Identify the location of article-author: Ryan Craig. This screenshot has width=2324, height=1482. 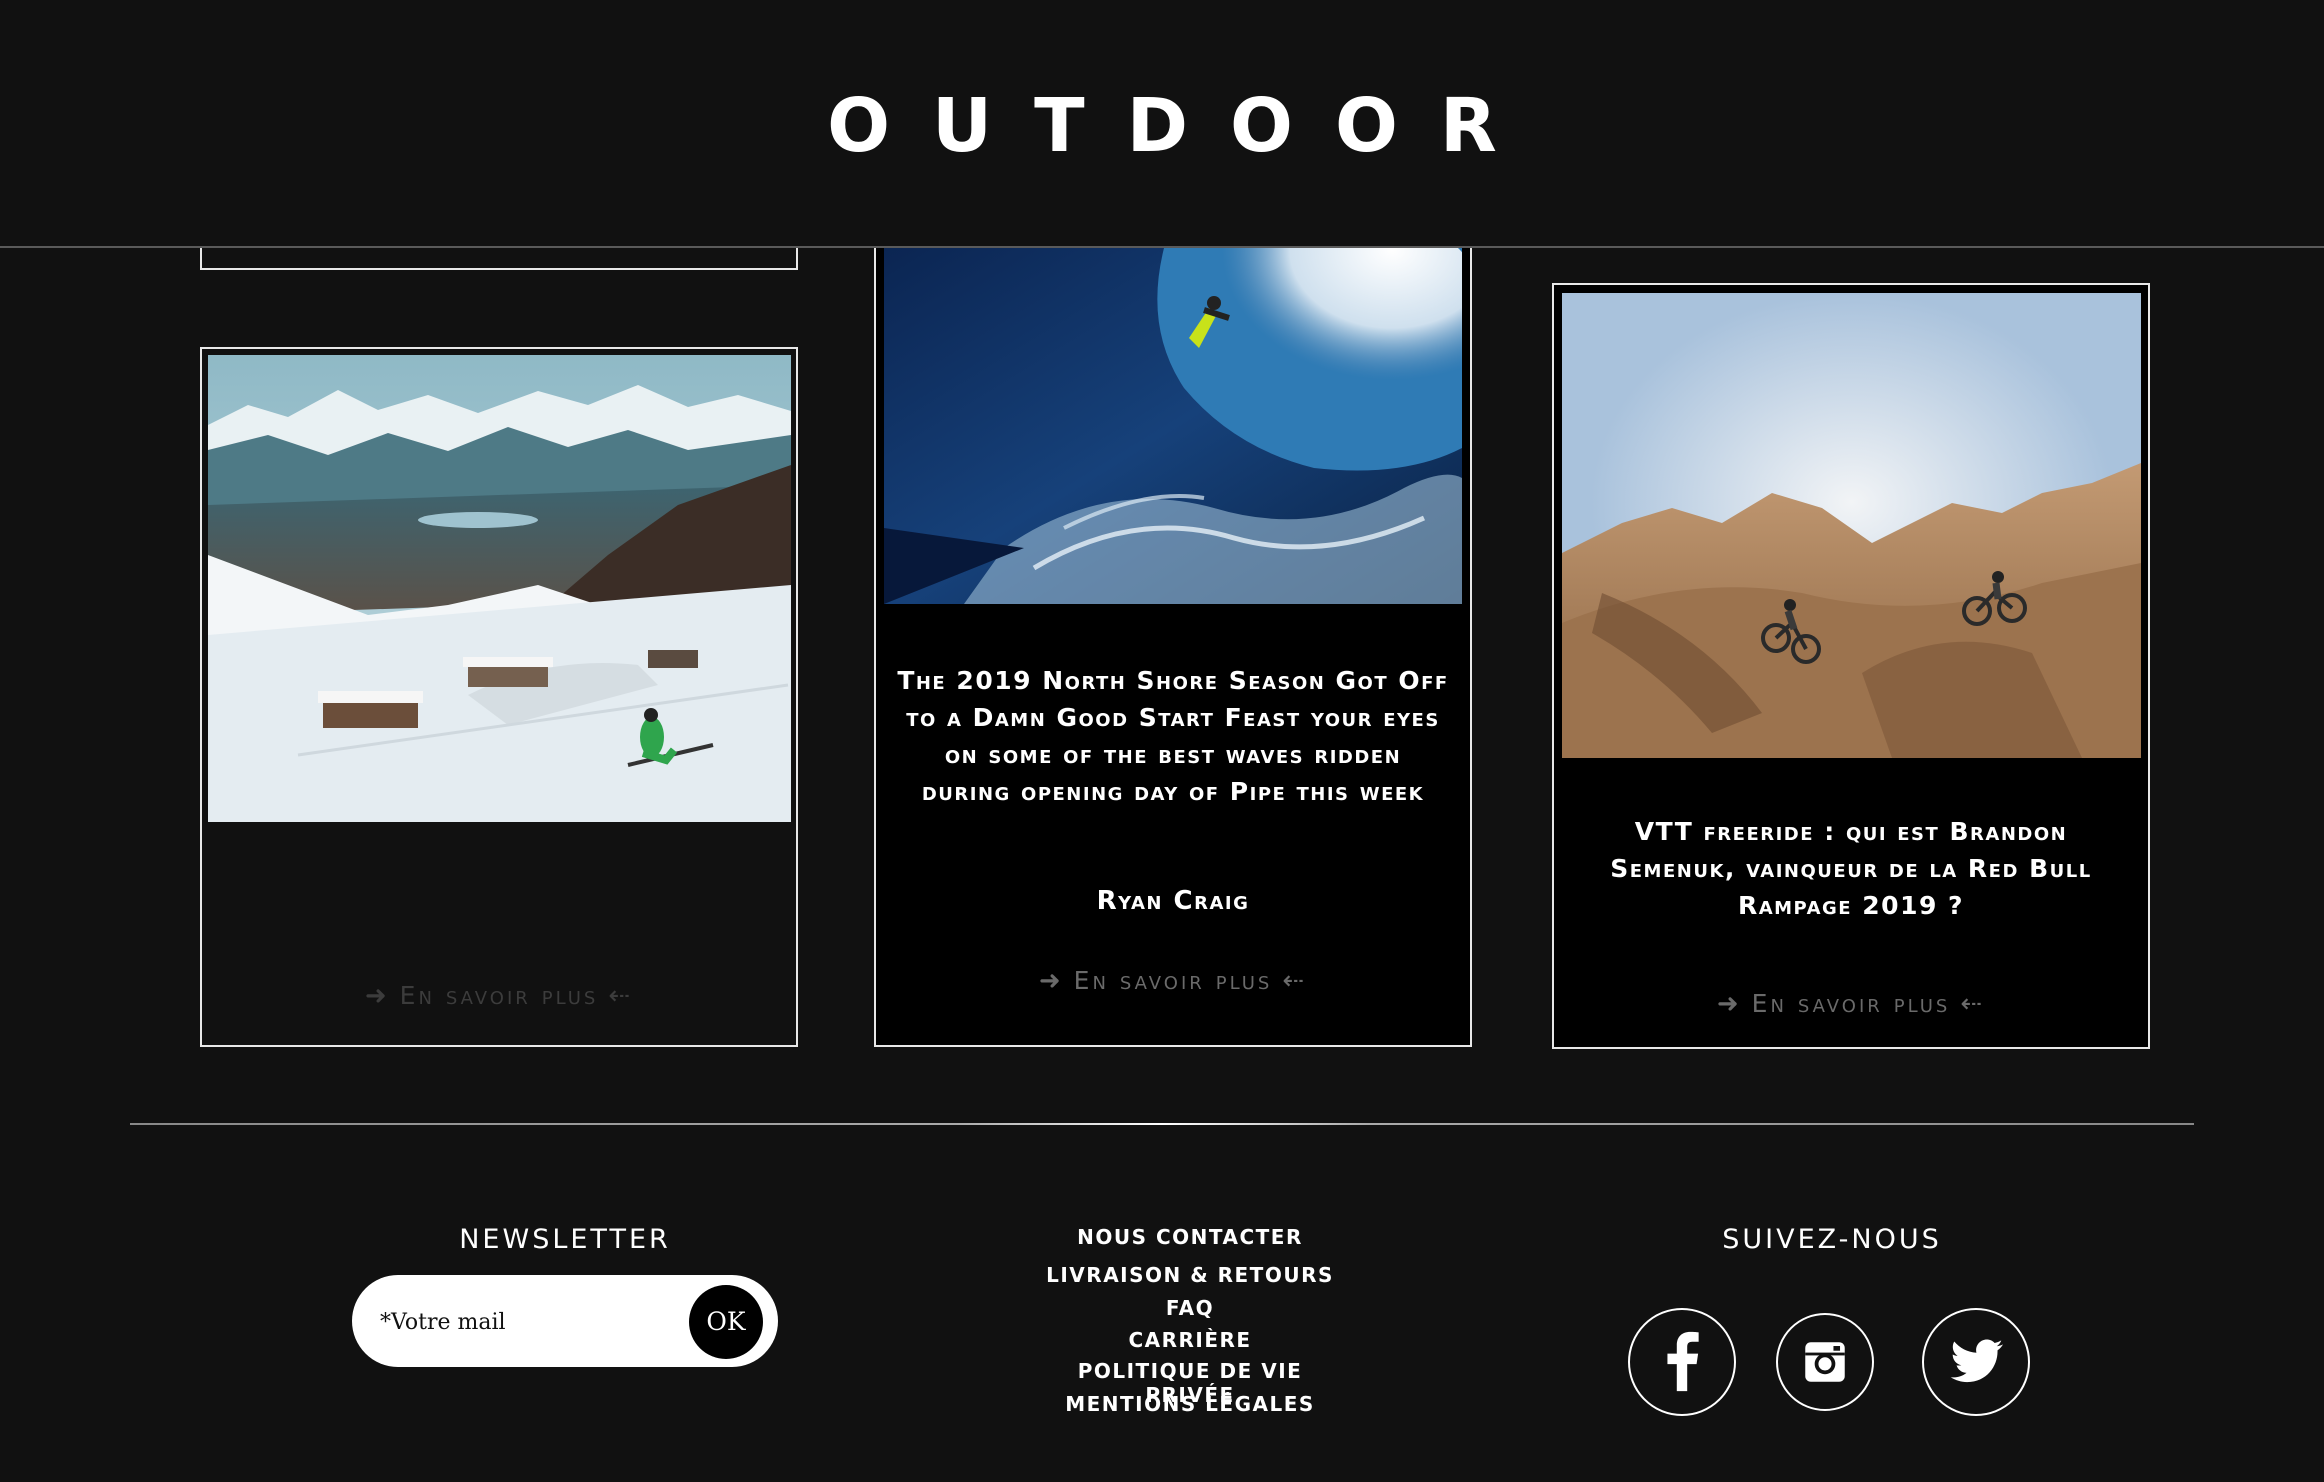
(1173, 901).